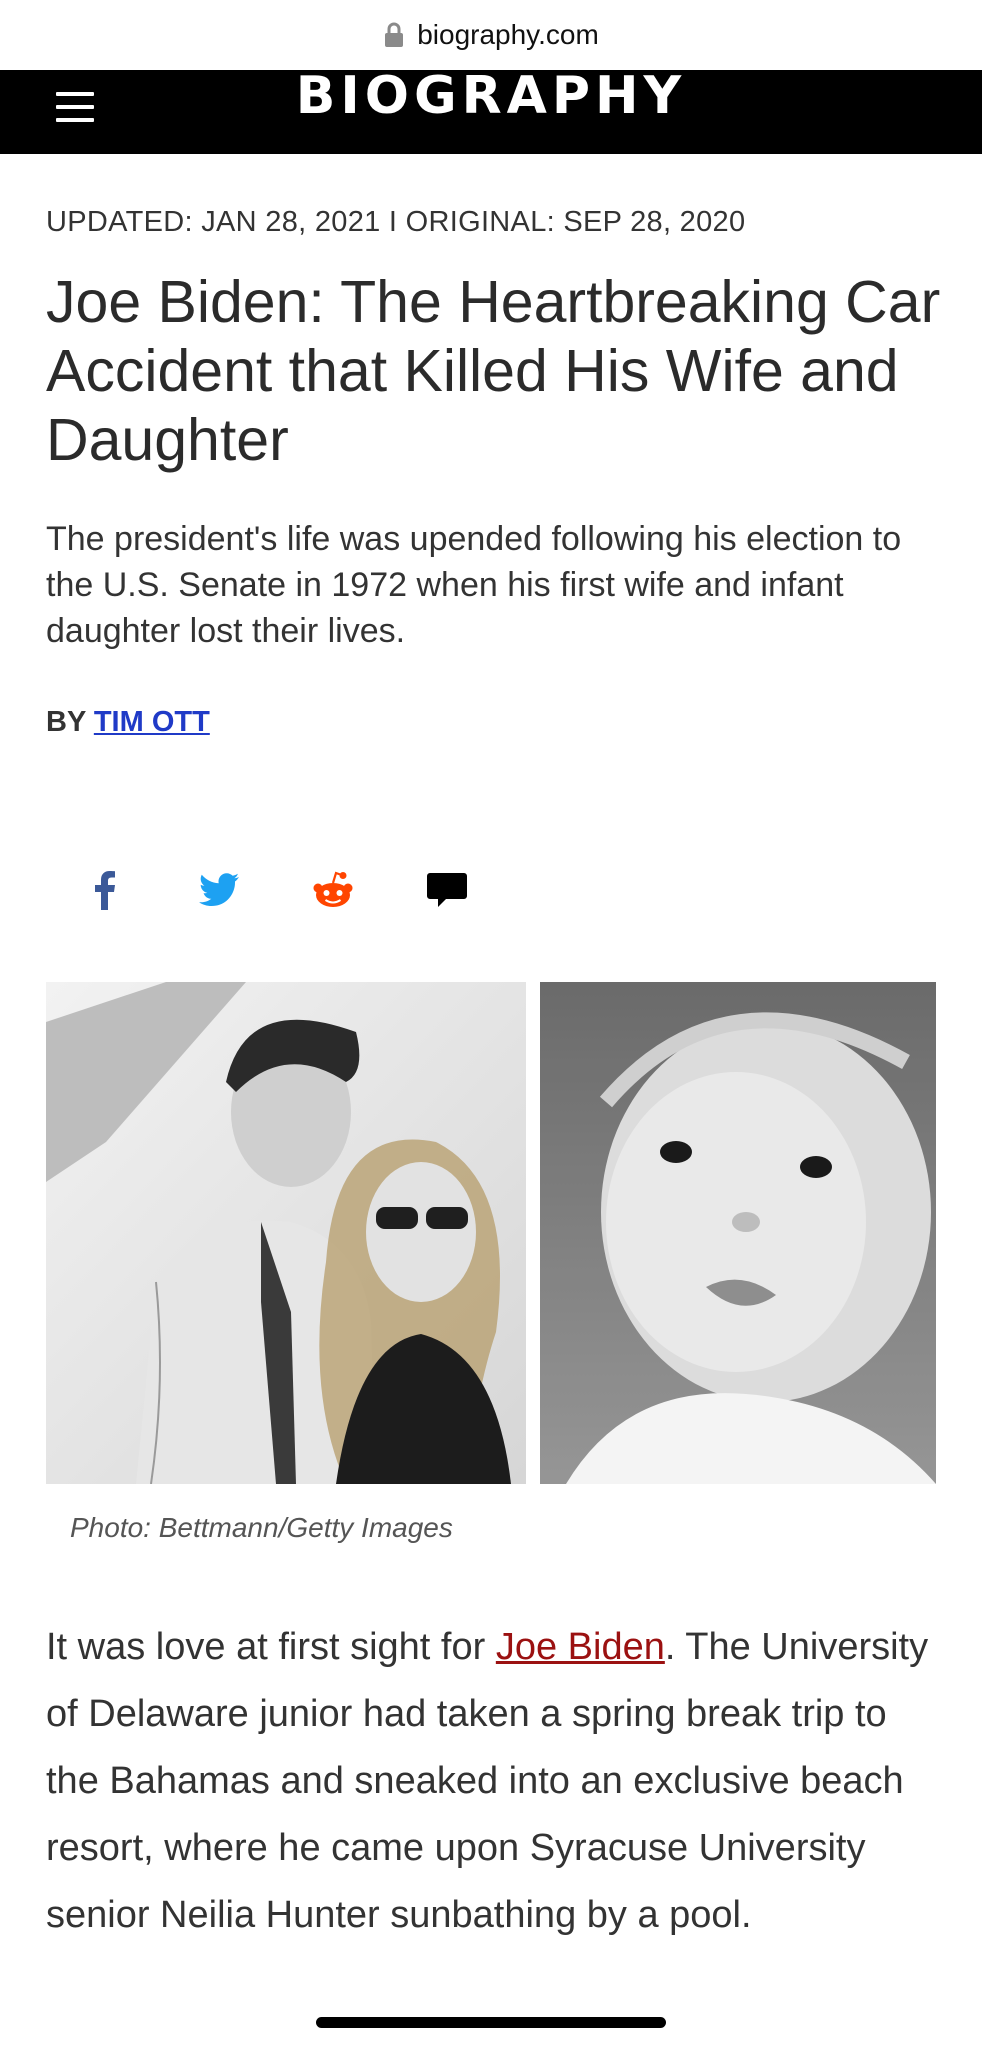 Image resolution: width=982 pixels, height=2048 pixels. Describe the element at coordinates (219, 890) in the screenshot. I see `twitter-icon` at that location.